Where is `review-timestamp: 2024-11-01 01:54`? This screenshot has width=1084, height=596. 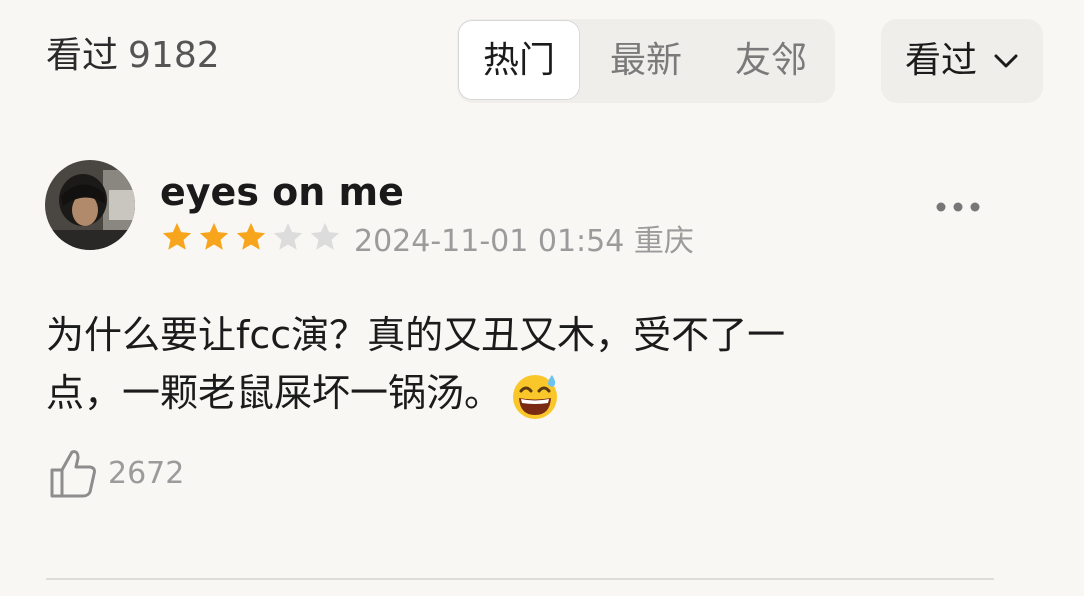
review-timestamp: 2024-11-01 01:54 is located at coordinates (489, 241).